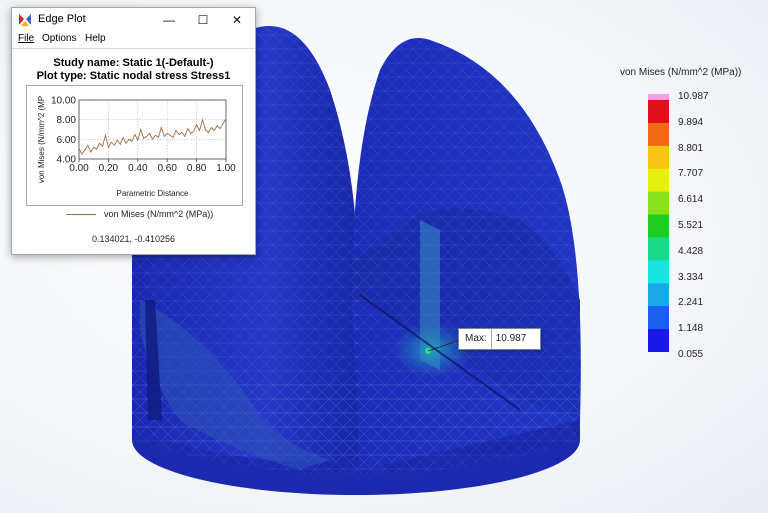 The image size is (768, 513). I want to click on solidworks-app-icon, so click(25, 20).